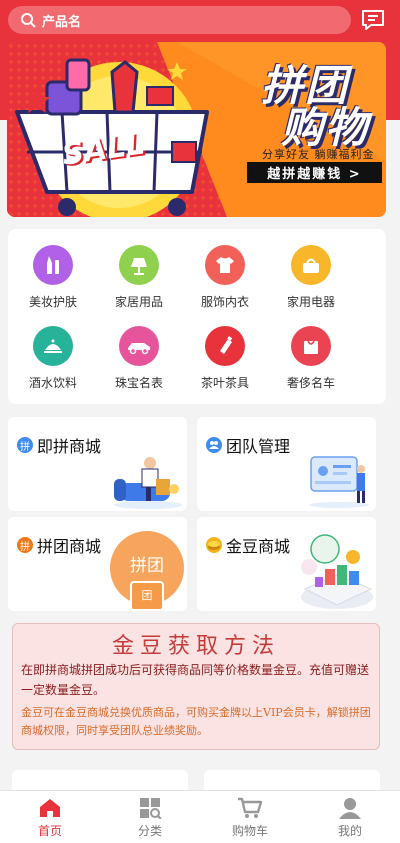 The height and width of the screenshot is (843, 400). Describe the element at coordinates (250, 807) in the screenshot. I see `cart-icon` at that location.